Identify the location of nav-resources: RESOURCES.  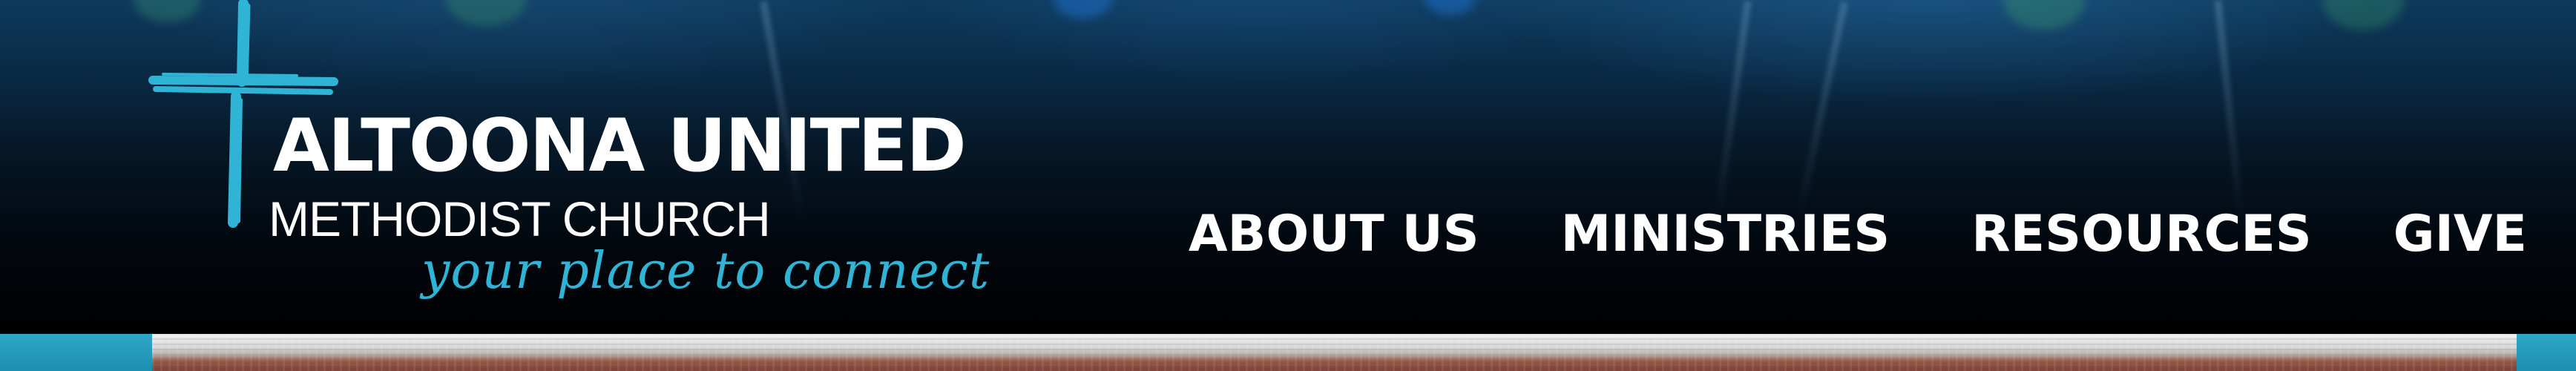
(2141, 234).